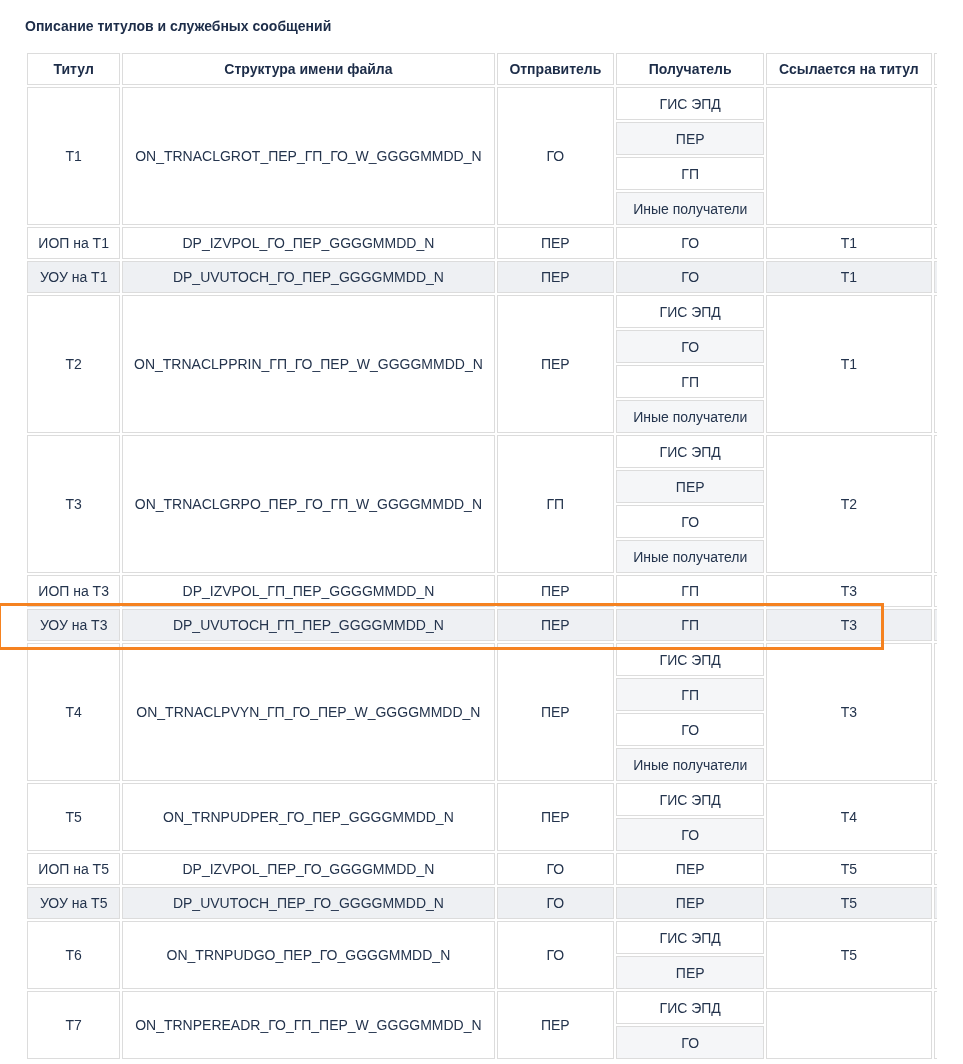 This screenshot has height=1064, width=963. What do you see at coordinates (74, 591) in the screenshot?
I see `table-cell: ИОП на Т3` at bounding box center [74, 591].